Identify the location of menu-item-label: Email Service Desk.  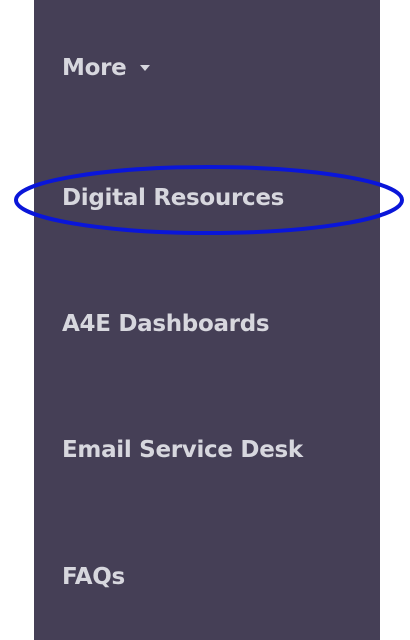
(182, 450).